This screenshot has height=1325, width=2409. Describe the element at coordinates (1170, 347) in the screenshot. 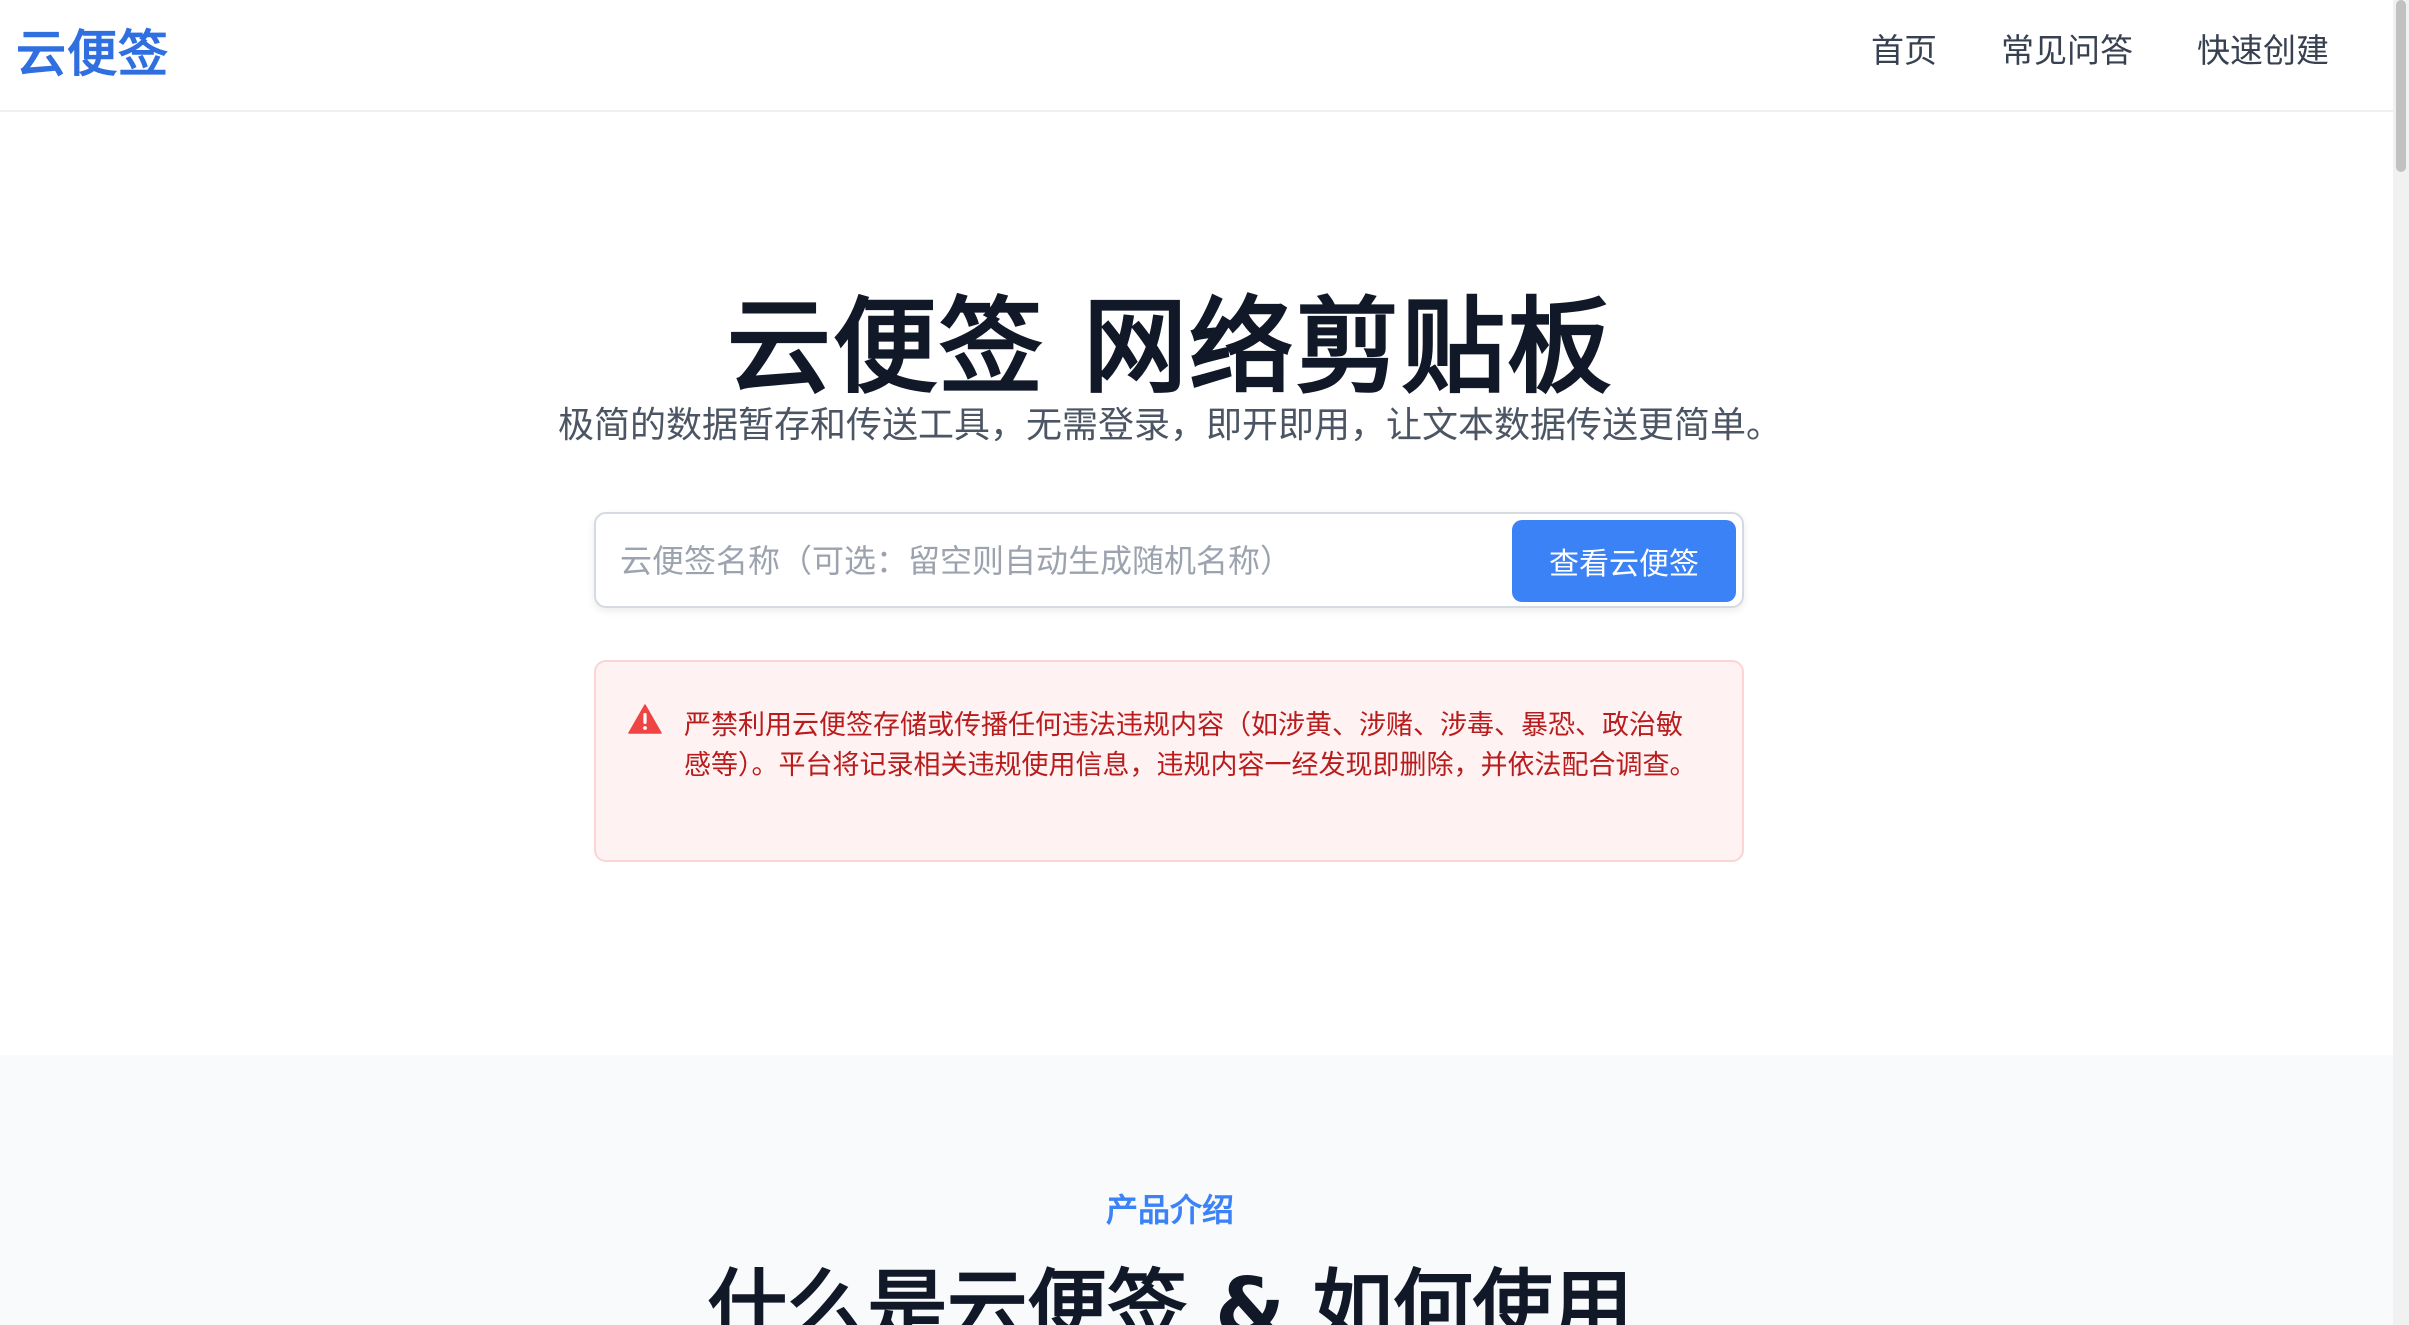

I see `hero-title: 云便签 网络剪贴板` at that location.